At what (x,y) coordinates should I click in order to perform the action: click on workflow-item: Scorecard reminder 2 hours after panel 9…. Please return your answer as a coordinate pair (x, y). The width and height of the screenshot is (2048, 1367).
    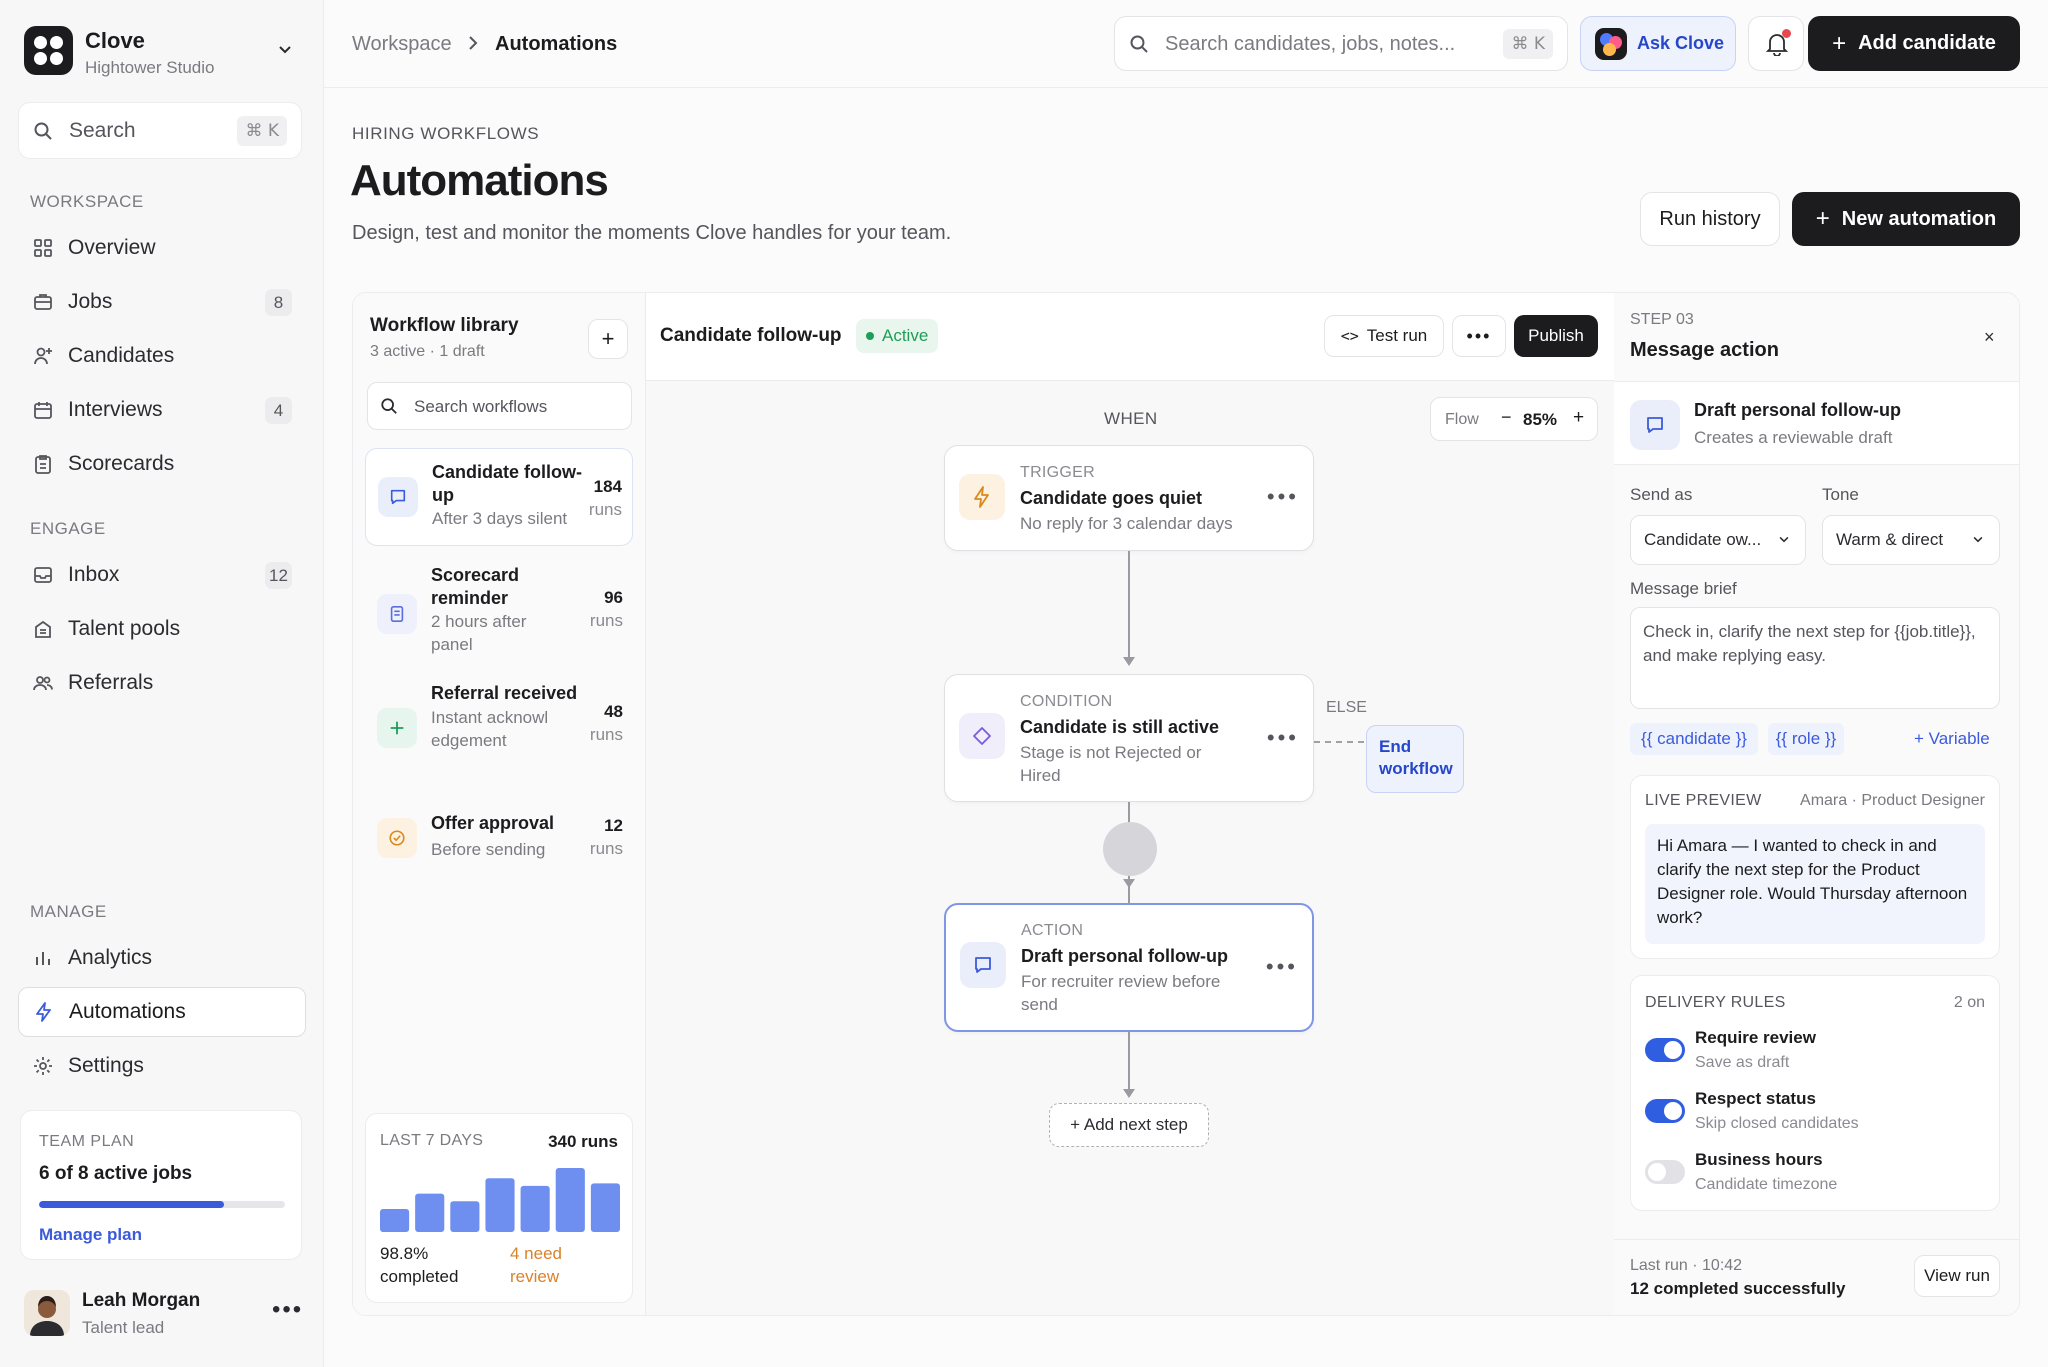
    Looking at the image, I should click on (499, 613).